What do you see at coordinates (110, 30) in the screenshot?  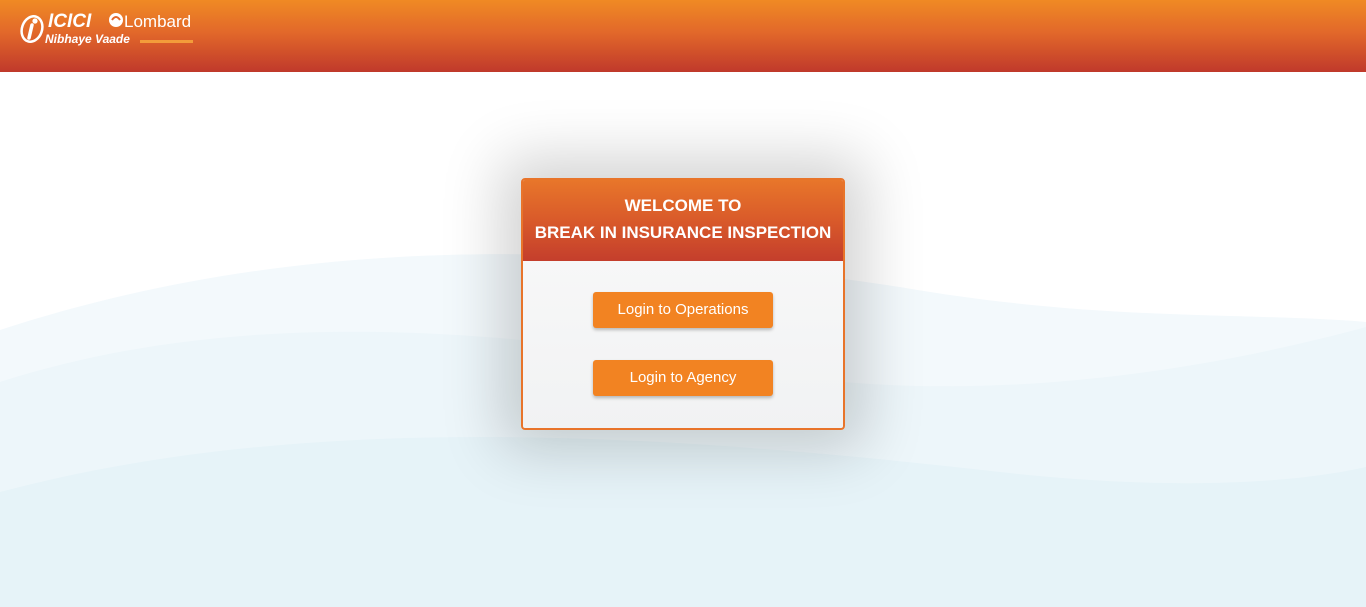 I see `brand-logo: ICICI Lombard Nibhaye Vaade` at bounding box center [110, 30].